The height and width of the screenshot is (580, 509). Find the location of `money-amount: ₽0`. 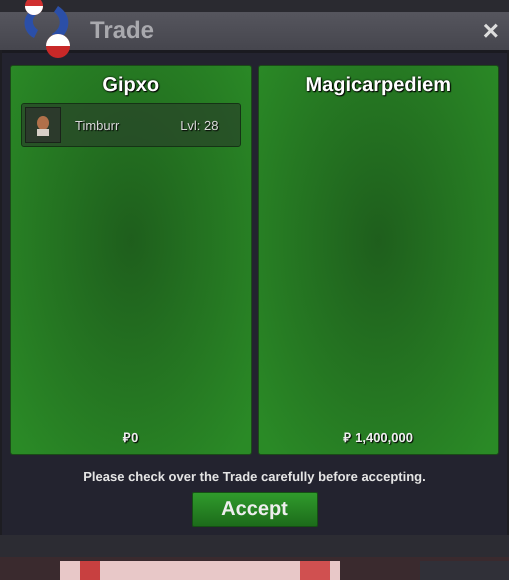

money-amount: ₽0 is located at coordinates (130, 437).